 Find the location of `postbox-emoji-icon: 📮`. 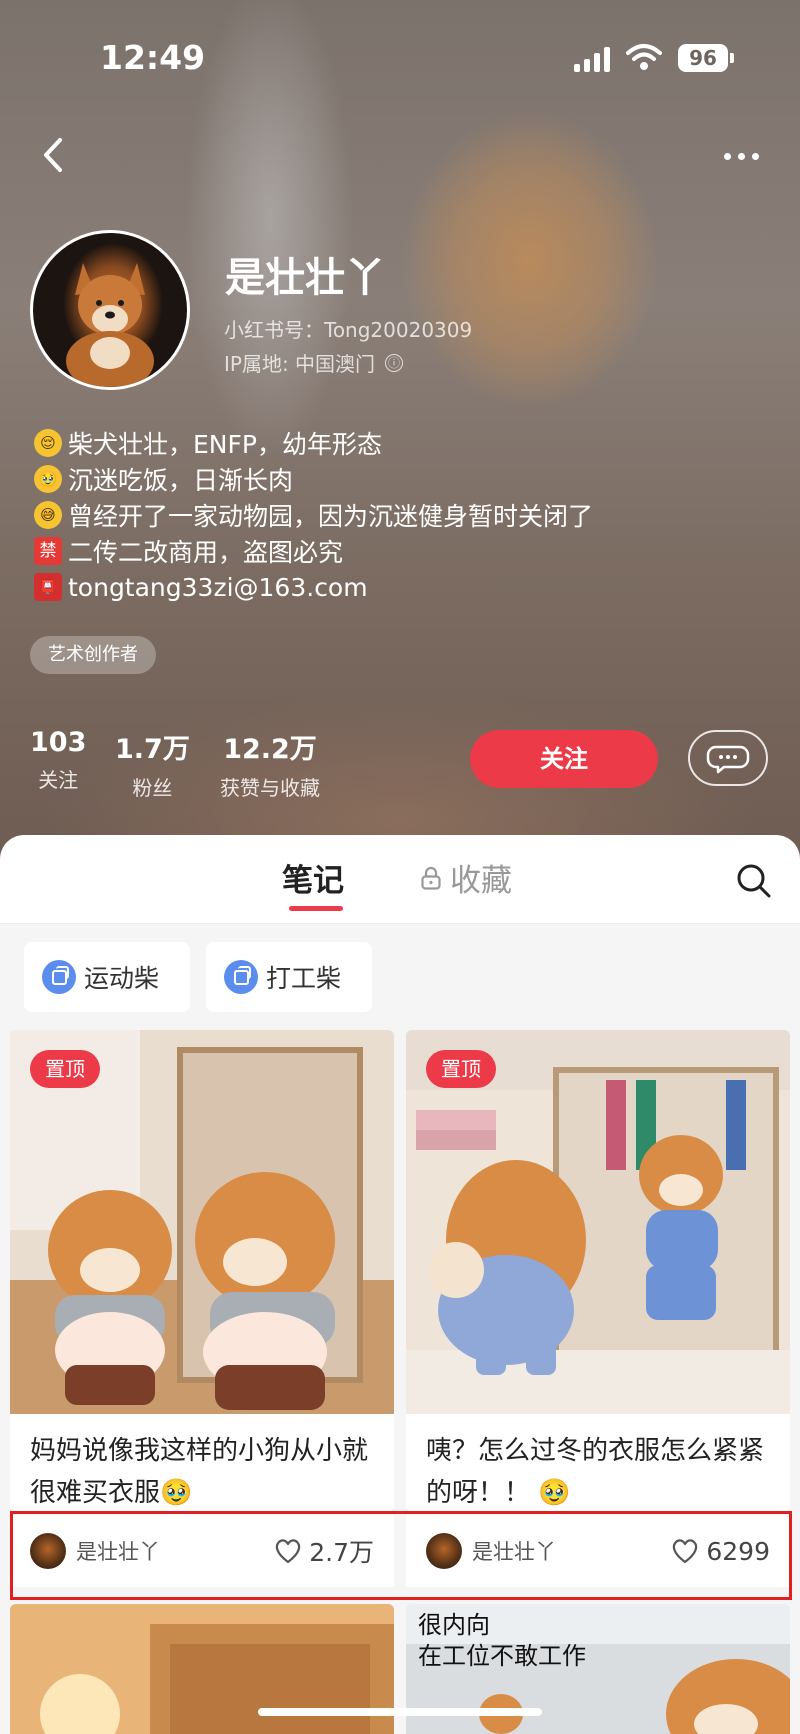

postbox-emoji-icon: 📮 is located at coordinates (48, 587).